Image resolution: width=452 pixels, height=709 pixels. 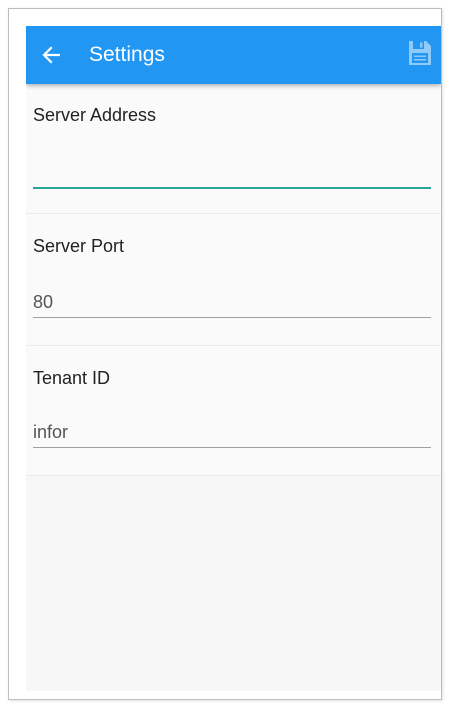 I want to click on arrow-left-icon, so click(x=51, y=55).